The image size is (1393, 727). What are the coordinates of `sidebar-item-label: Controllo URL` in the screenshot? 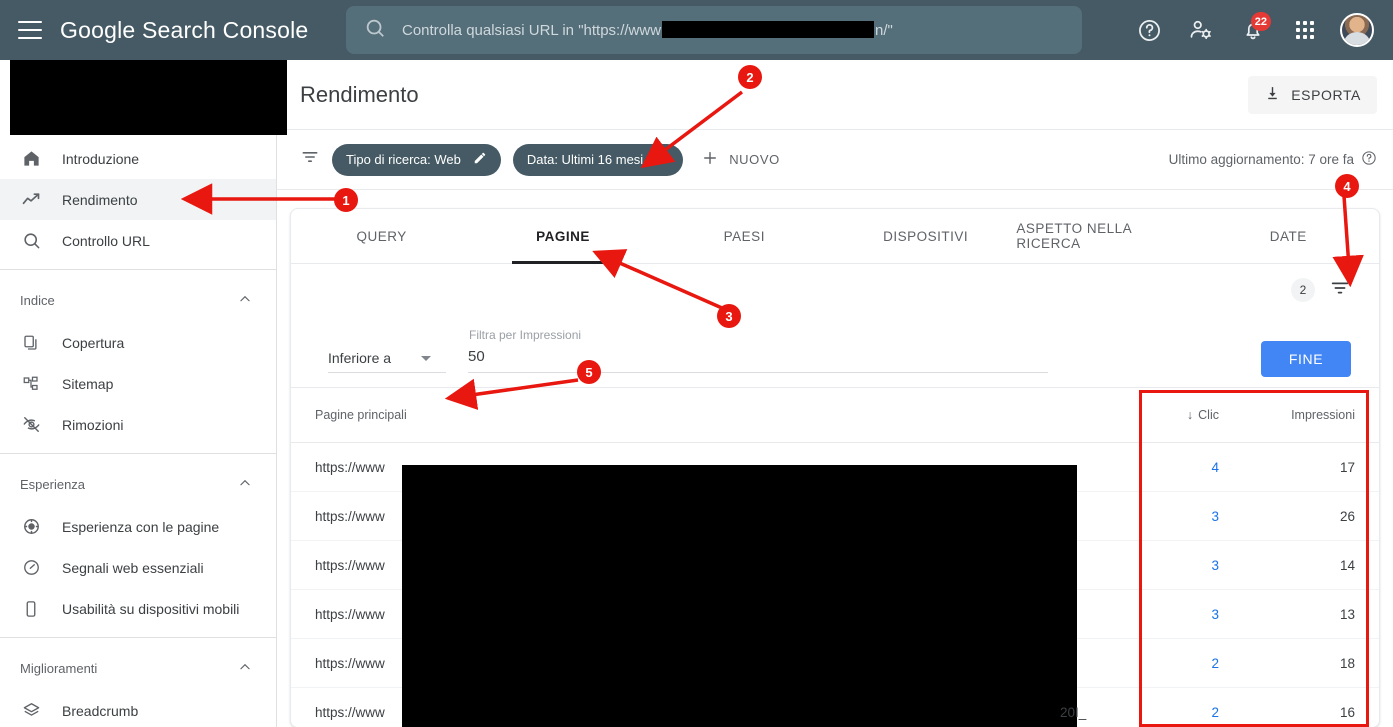 It's located at (106, 240).